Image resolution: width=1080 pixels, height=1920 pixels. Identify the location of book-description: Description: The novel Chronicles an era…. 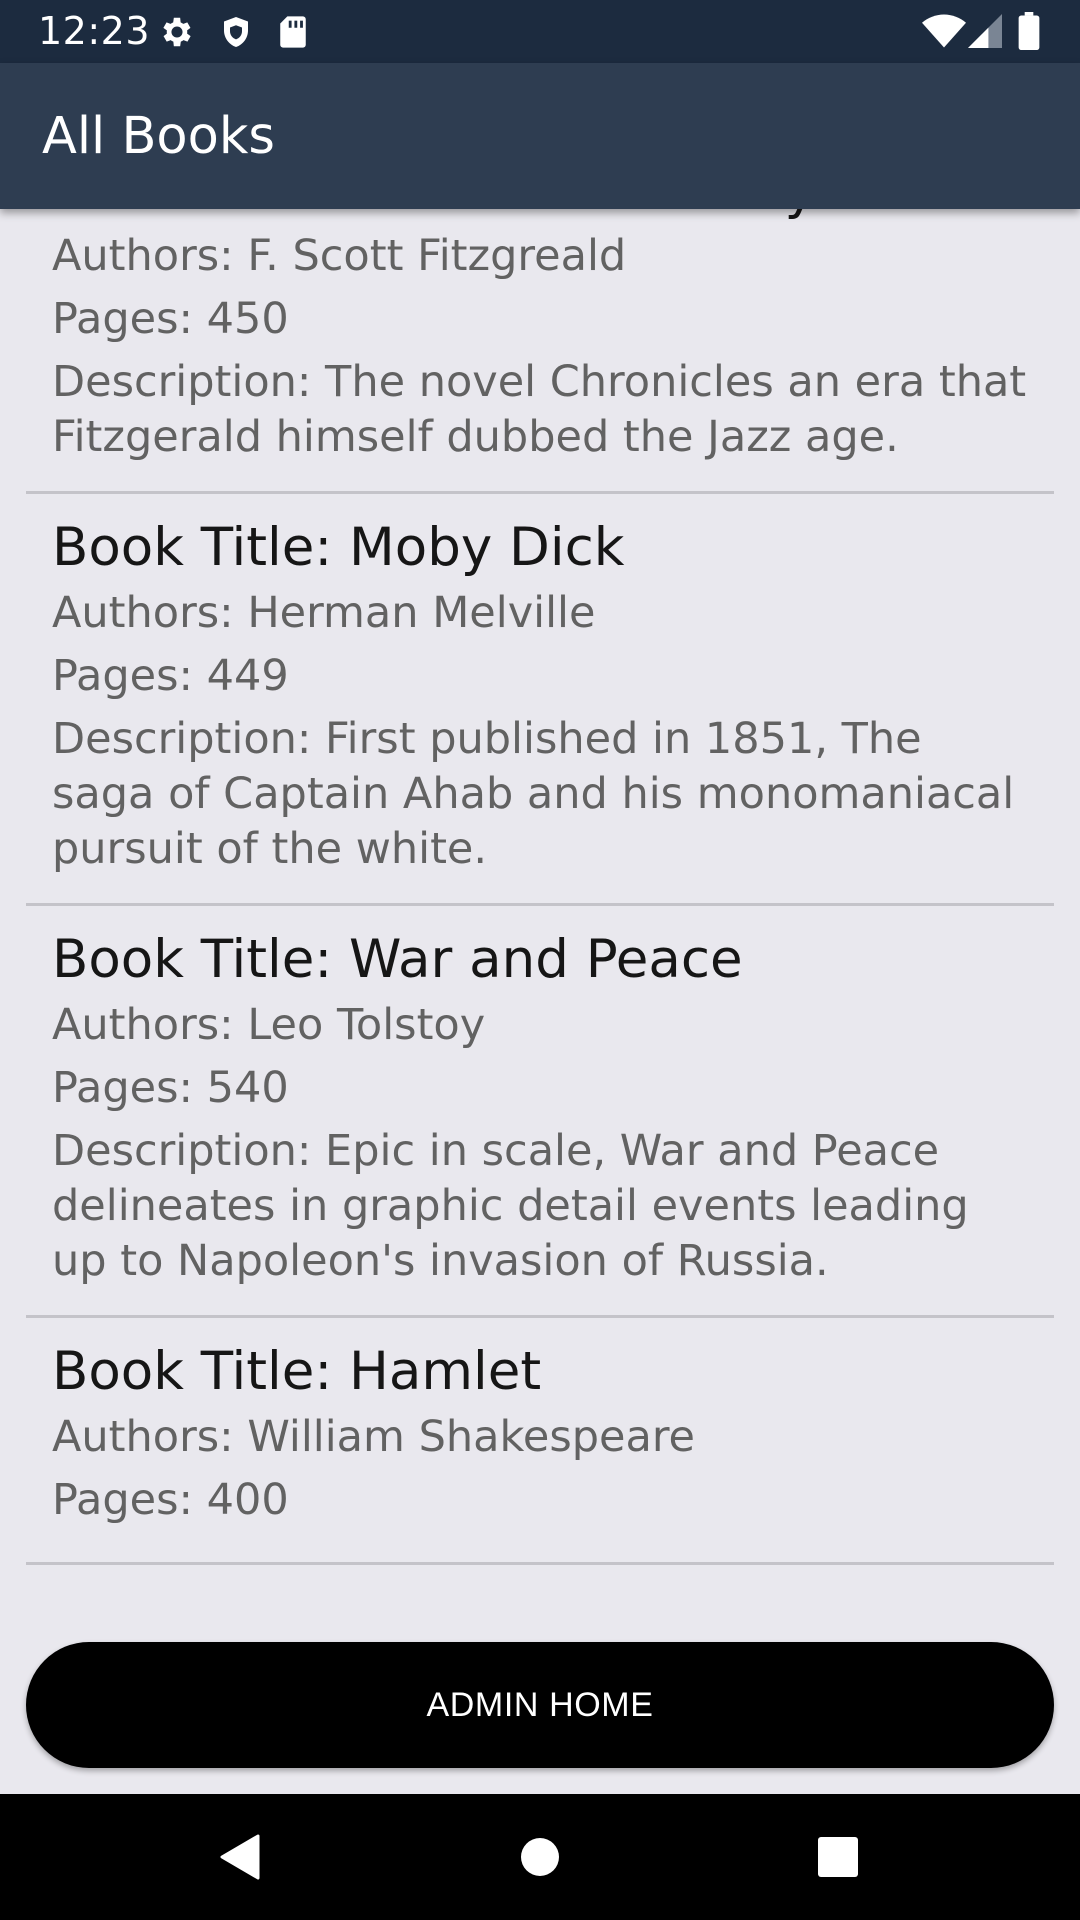
(539, 409).